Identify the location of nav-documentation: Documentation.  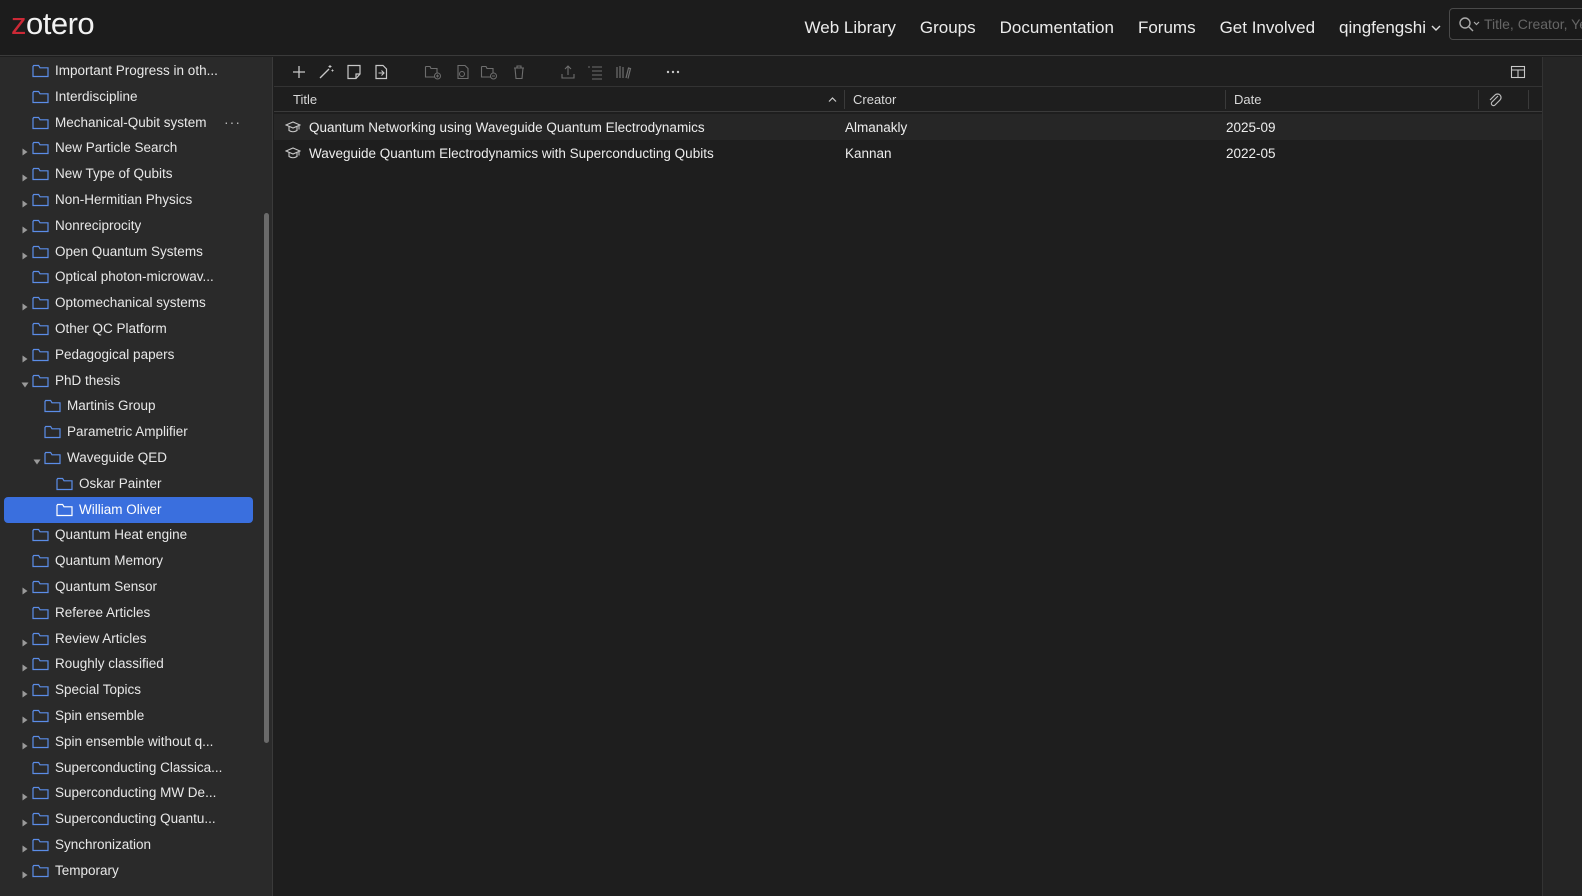
(1057, 28).